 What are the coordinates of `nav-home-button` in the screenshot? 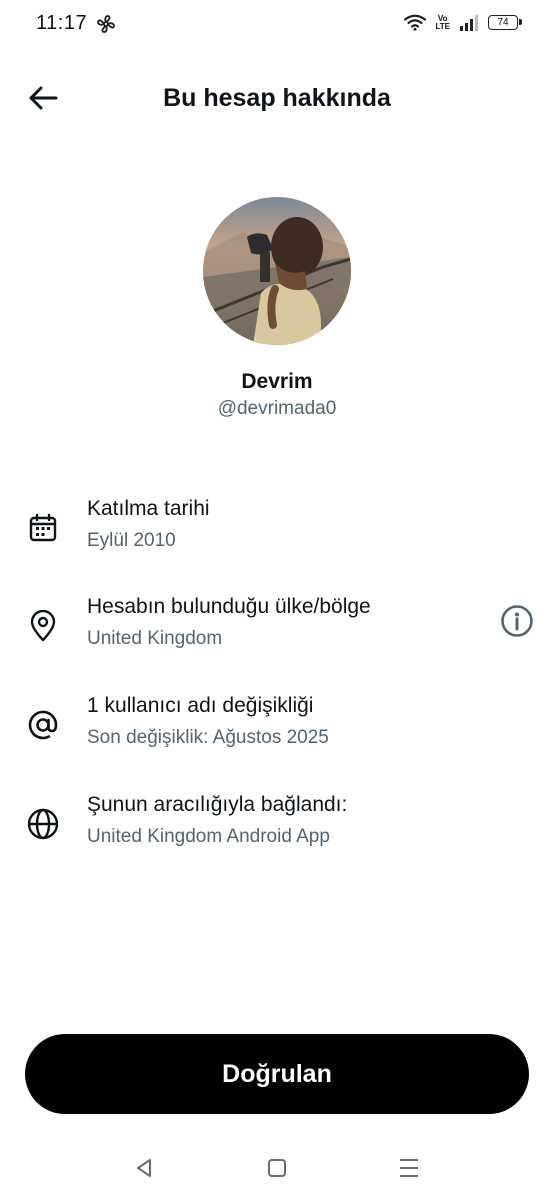 It's located at (277, 1168).